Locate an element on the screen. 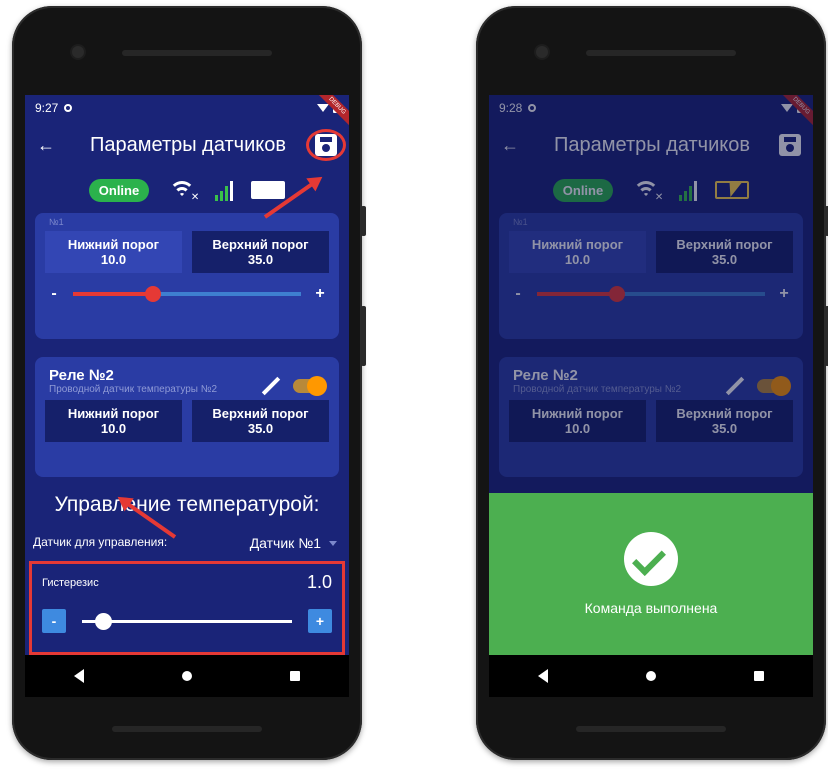 The height and width of the screenshot is (769, 828). decrement-button: - is located at coordinates (54, 294).